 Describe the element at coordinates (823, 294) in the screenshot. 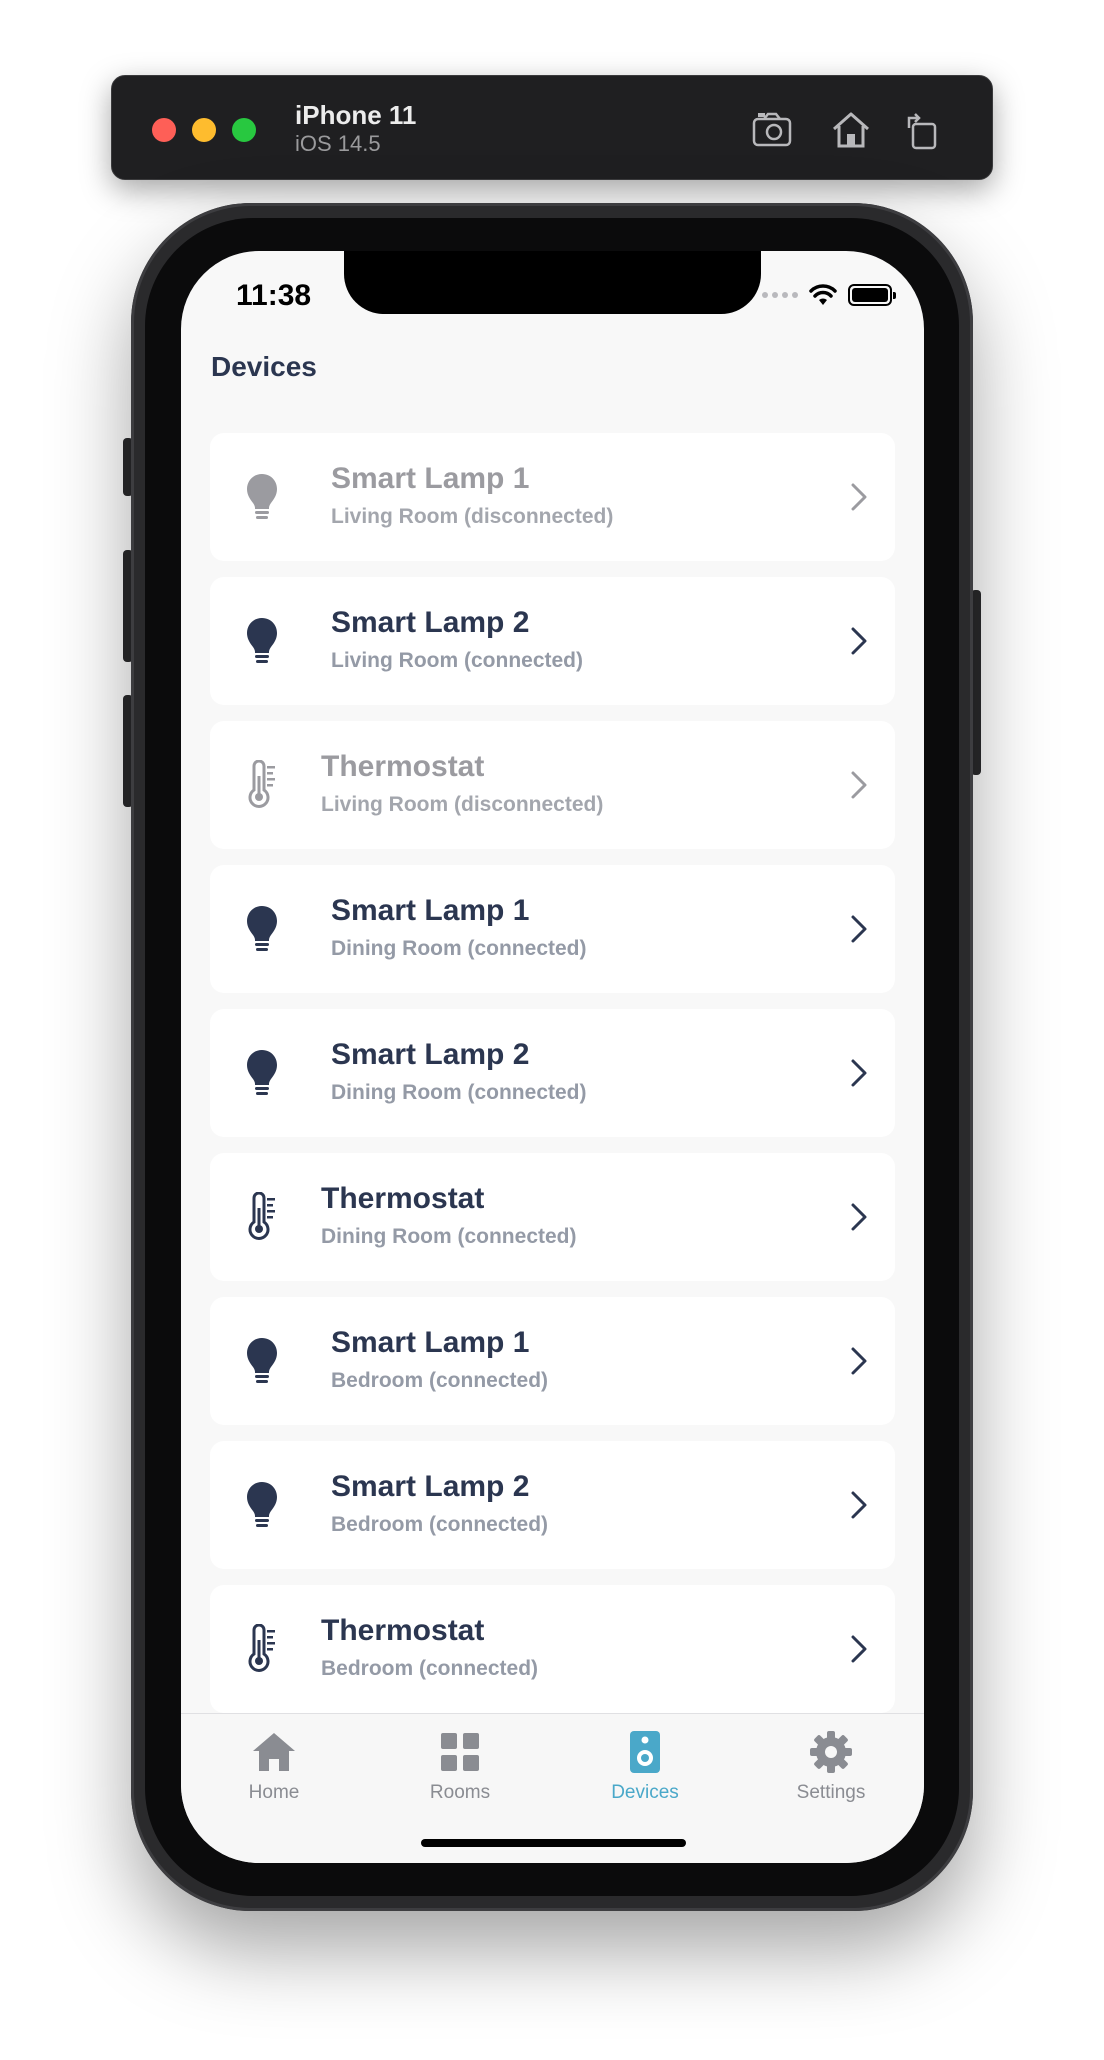

I see `wifi-icon` at that location.